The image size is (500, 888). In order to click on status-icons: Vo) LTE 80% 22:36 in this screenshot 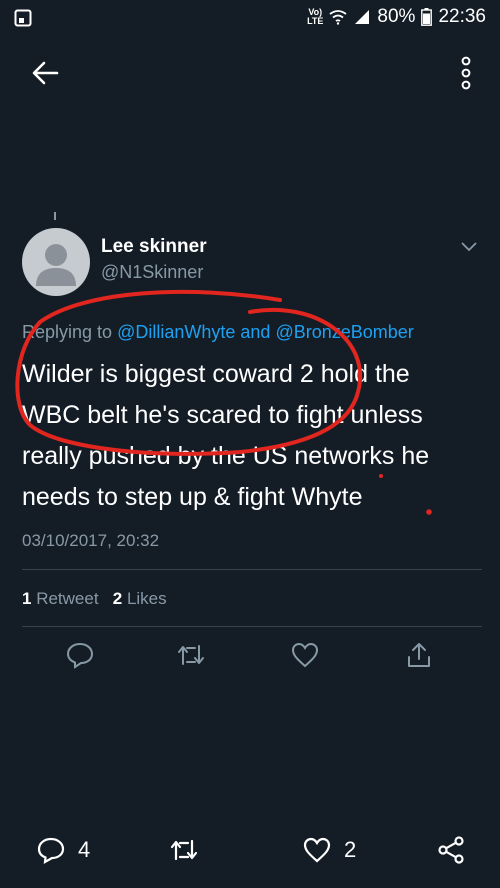, I will do `click(396, 17)`.